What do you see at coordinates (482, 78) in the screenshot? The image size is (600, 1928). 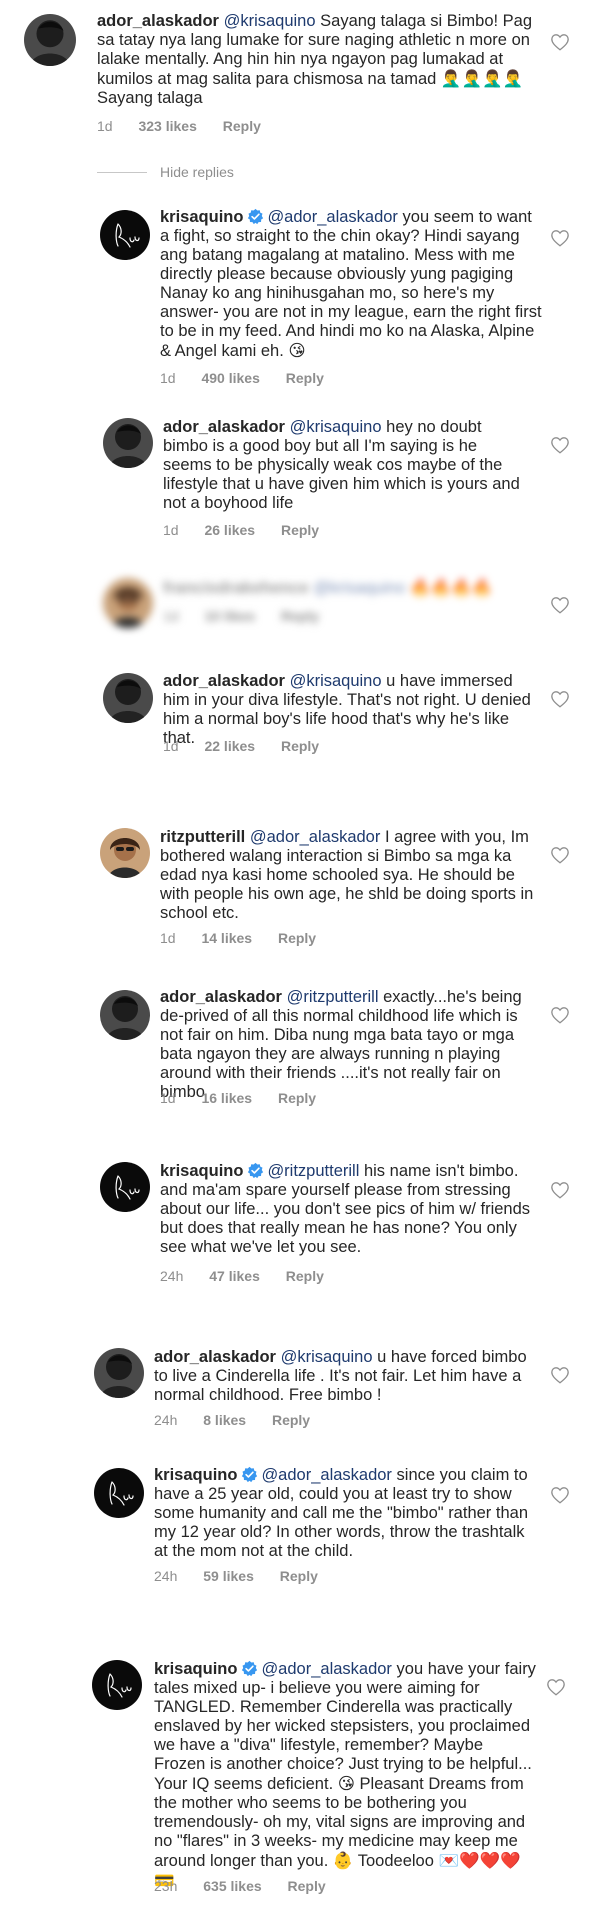 I see `comment-emoji: 🤦‍♂️🤦‍♂️🤦‍♂️🤦‍♂️` at bounding box center [482, 78].